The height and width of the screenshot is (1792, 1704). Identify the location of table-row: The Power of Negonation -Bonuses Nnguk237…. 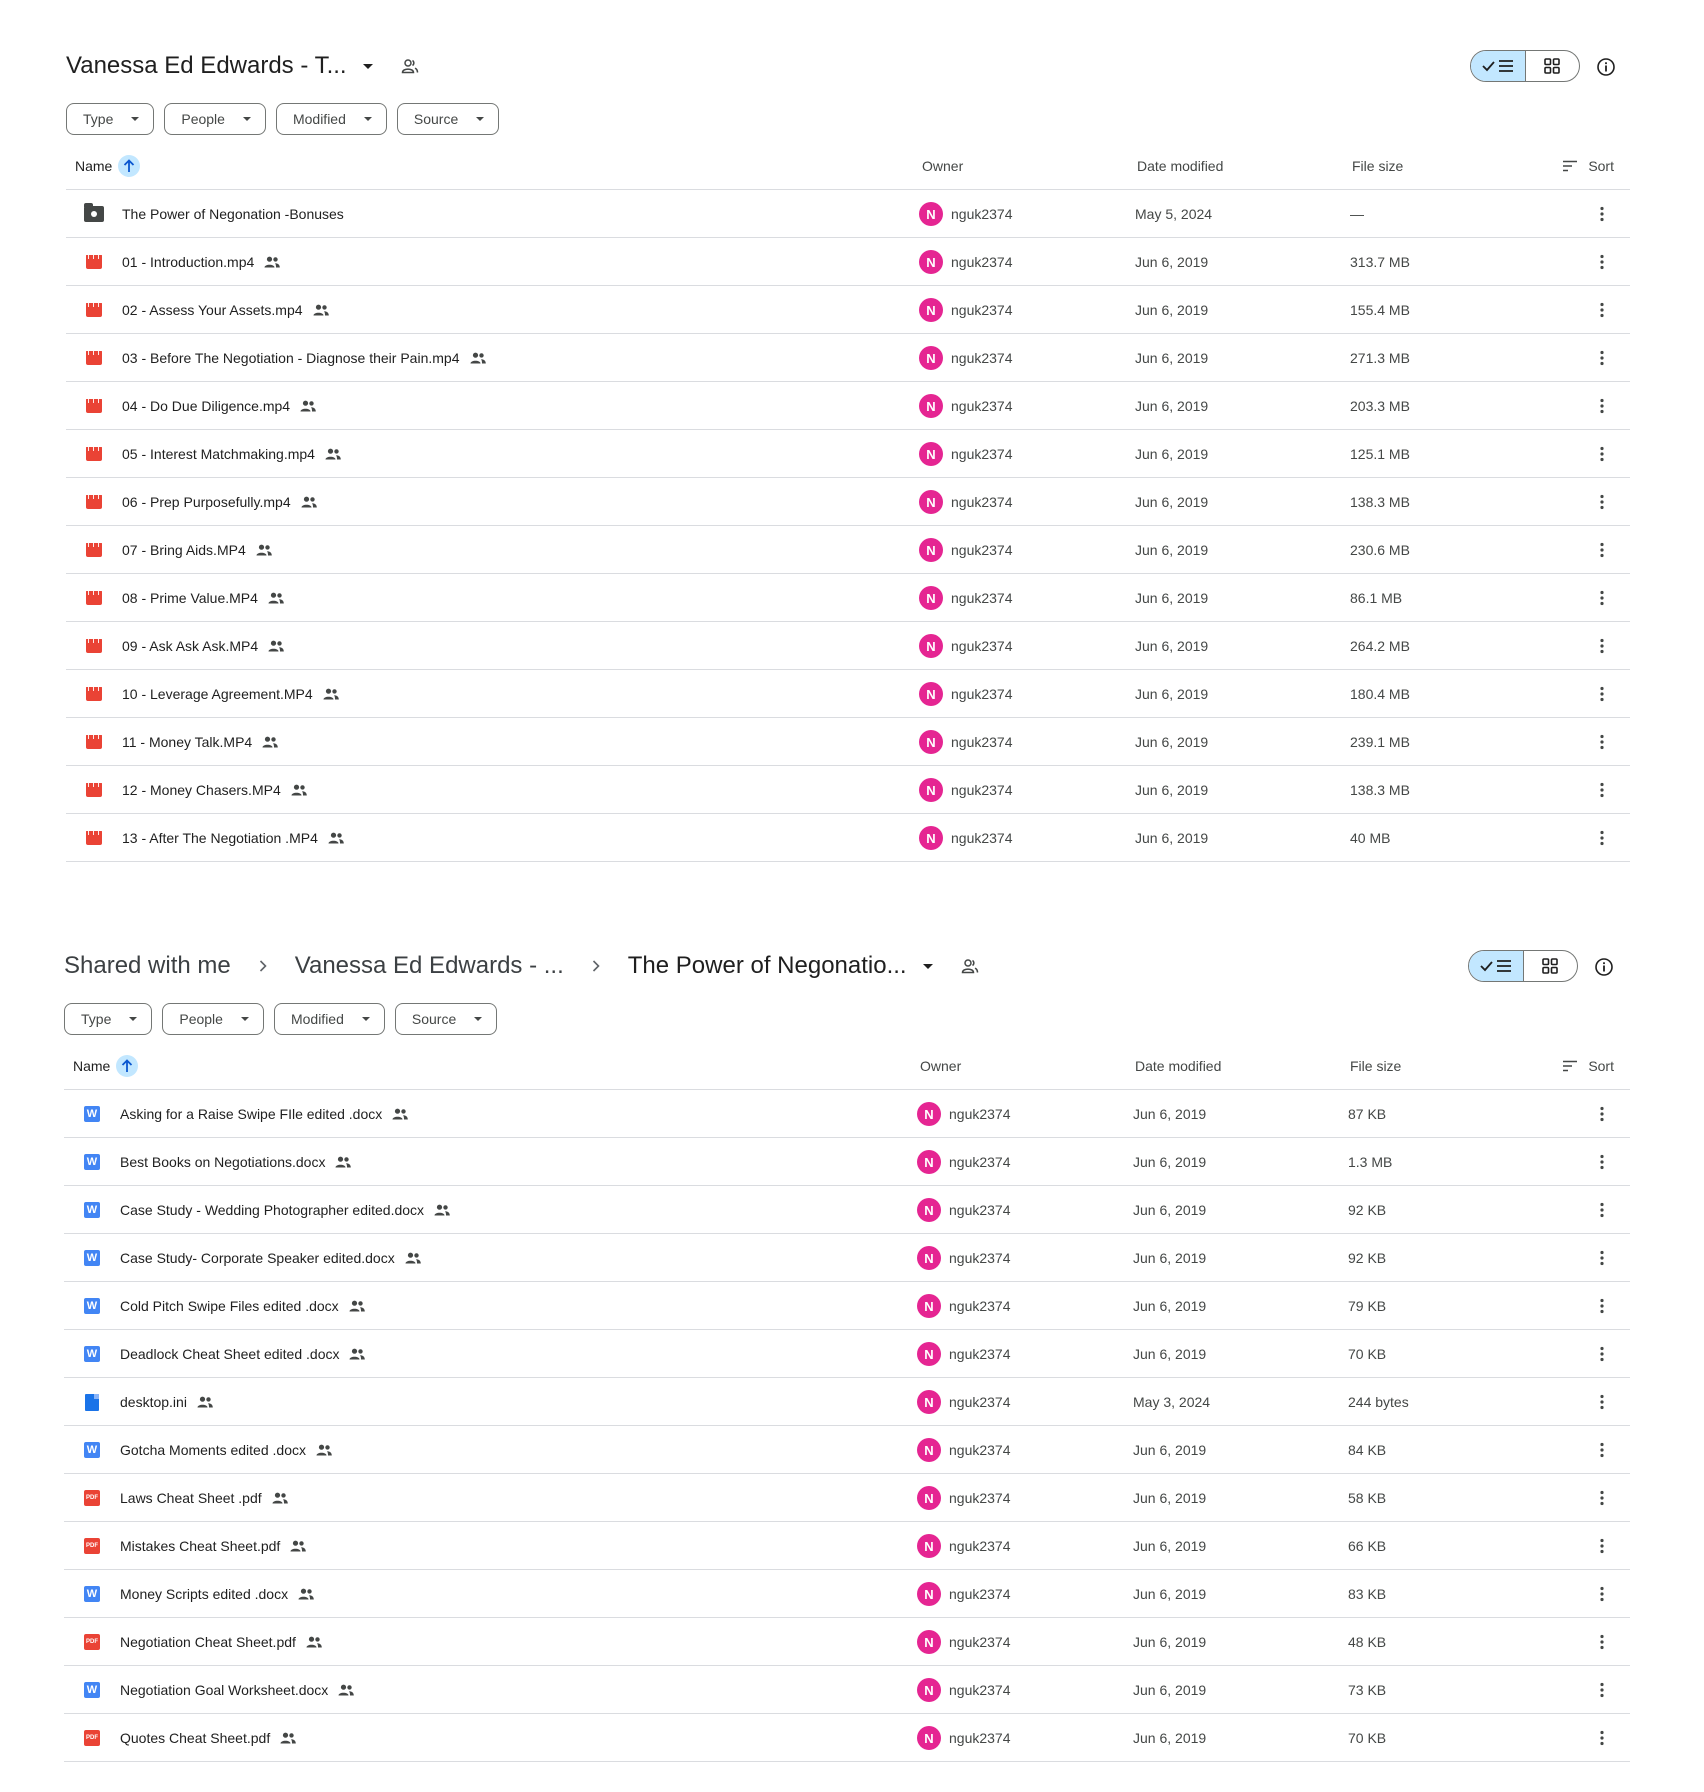
(848, 214).